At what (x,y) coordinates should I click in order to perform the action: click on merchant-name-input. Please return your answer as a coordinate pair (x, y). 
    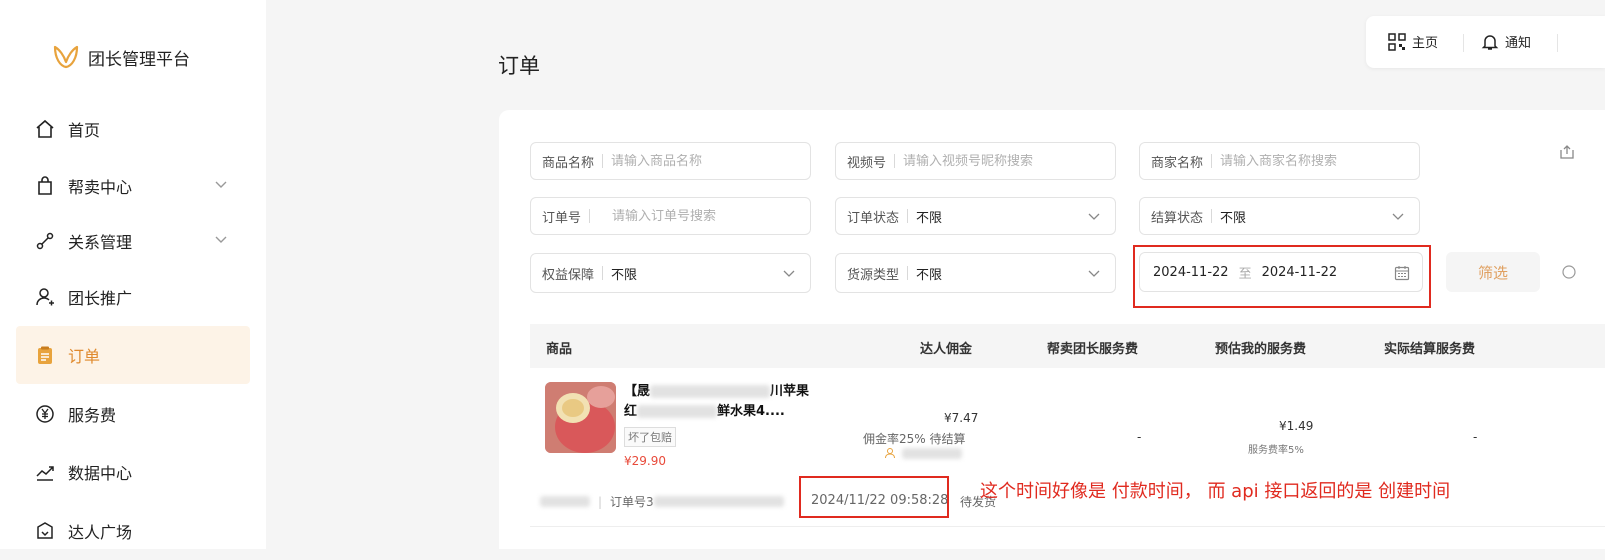
    Looking at the image, I should click on (1319, 161).